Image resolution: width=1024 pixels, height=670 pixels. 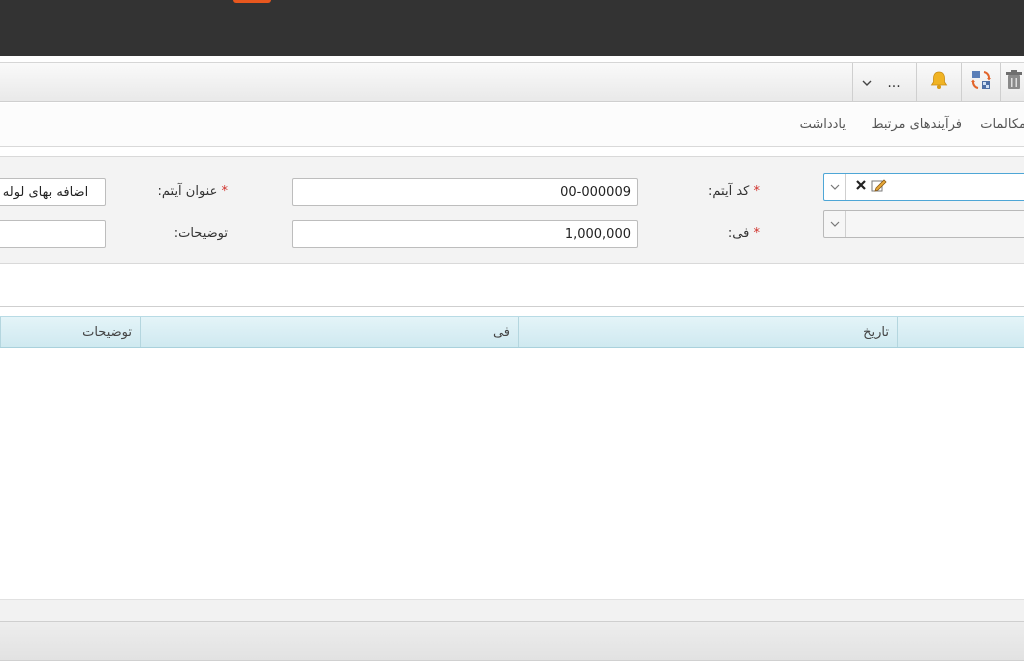 I want to click on grid-column-description: توضیحات, so click(x=70, y=332).